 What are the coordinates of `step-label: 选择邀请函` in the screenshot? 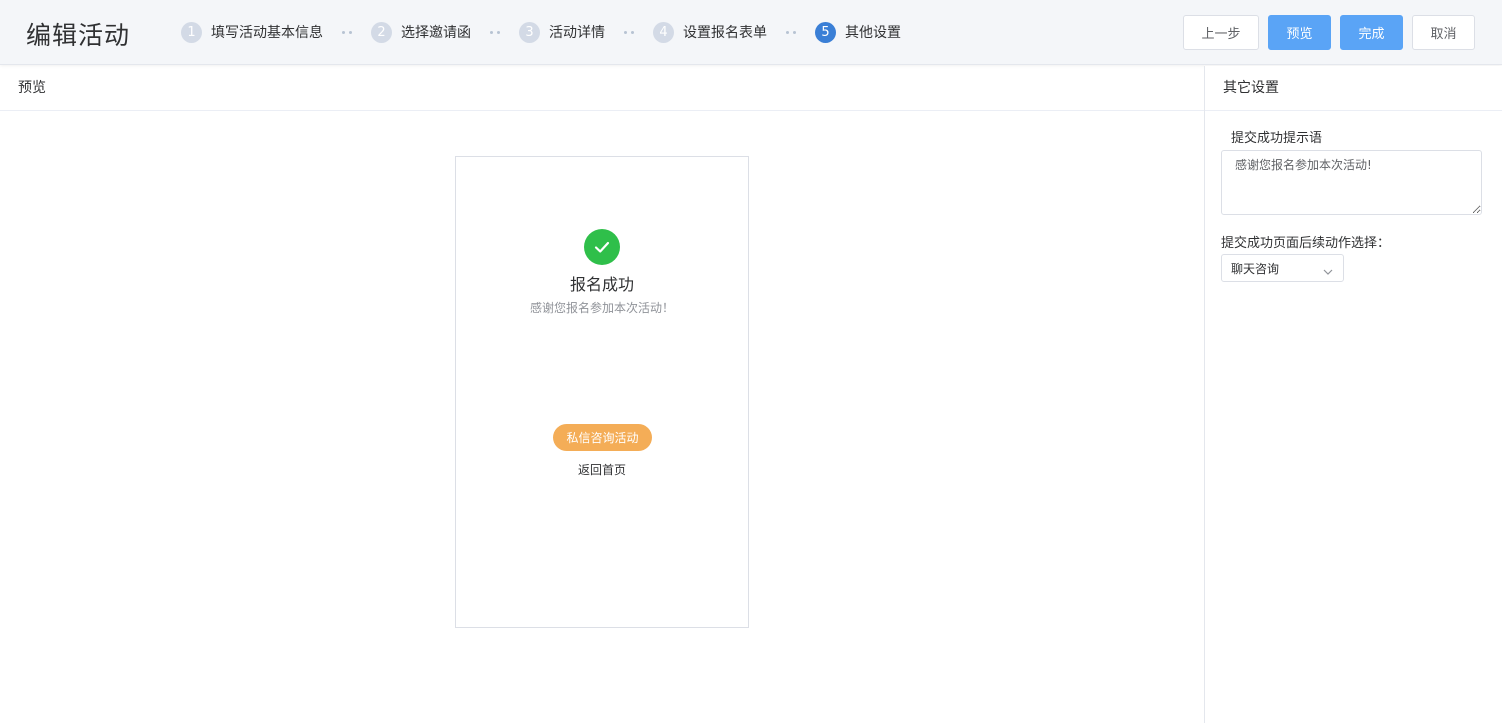 It's located at (436, 33).